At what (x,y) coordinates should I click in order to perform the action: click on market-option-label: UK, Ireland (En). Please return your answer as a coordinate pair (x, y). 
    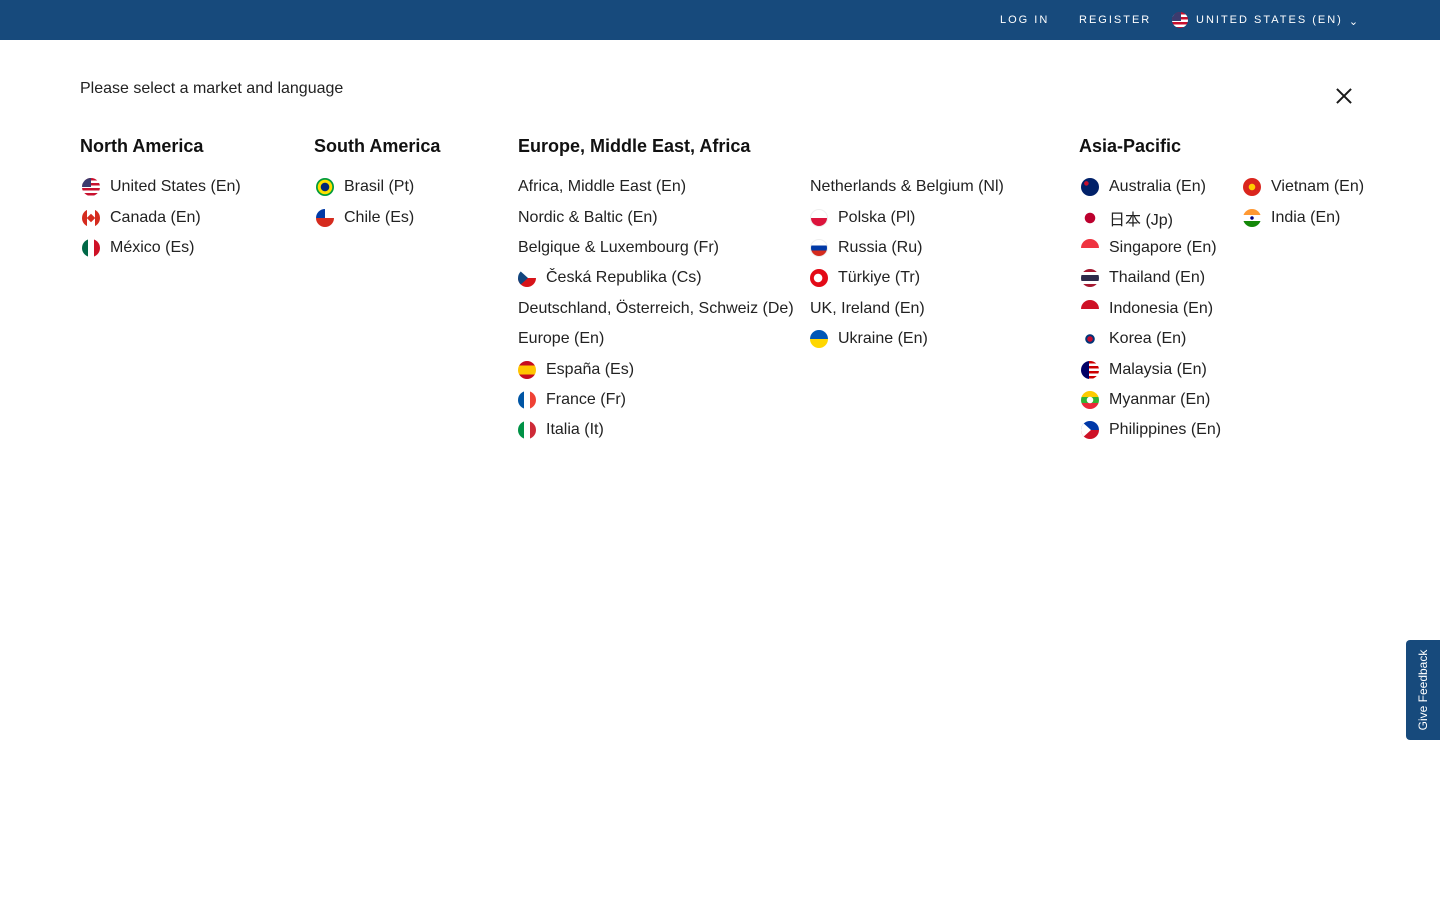
    Looking at the image, I should click on (867, 308).